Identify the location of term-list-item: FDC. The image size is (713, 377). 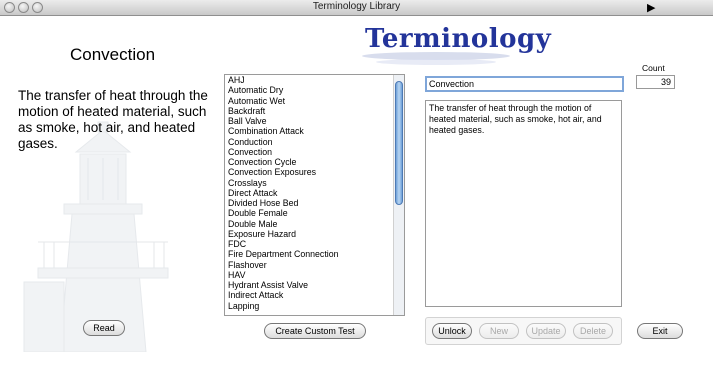
(316, 244).